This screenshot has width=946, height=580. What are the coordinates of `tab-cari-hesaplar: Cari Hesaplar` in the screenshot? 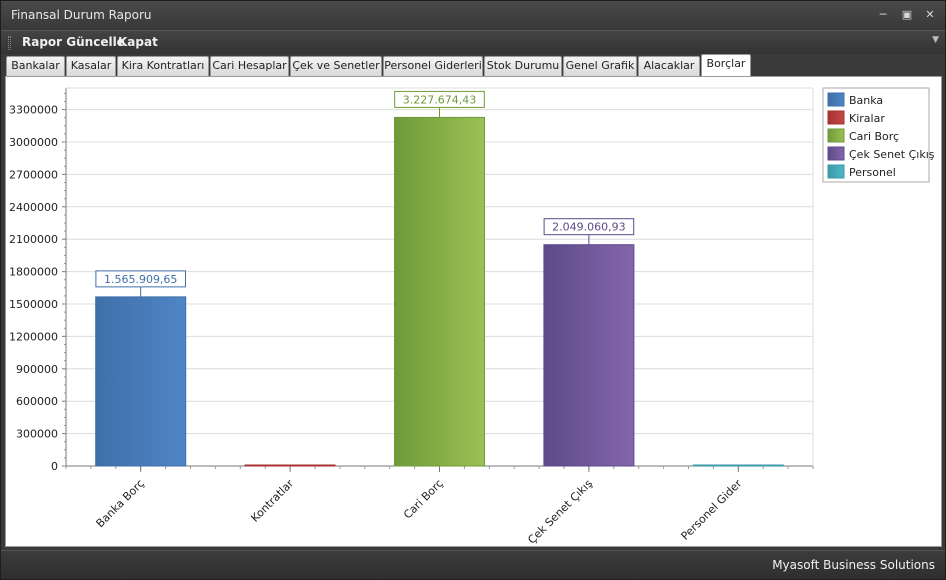 It's located at (249, 66).